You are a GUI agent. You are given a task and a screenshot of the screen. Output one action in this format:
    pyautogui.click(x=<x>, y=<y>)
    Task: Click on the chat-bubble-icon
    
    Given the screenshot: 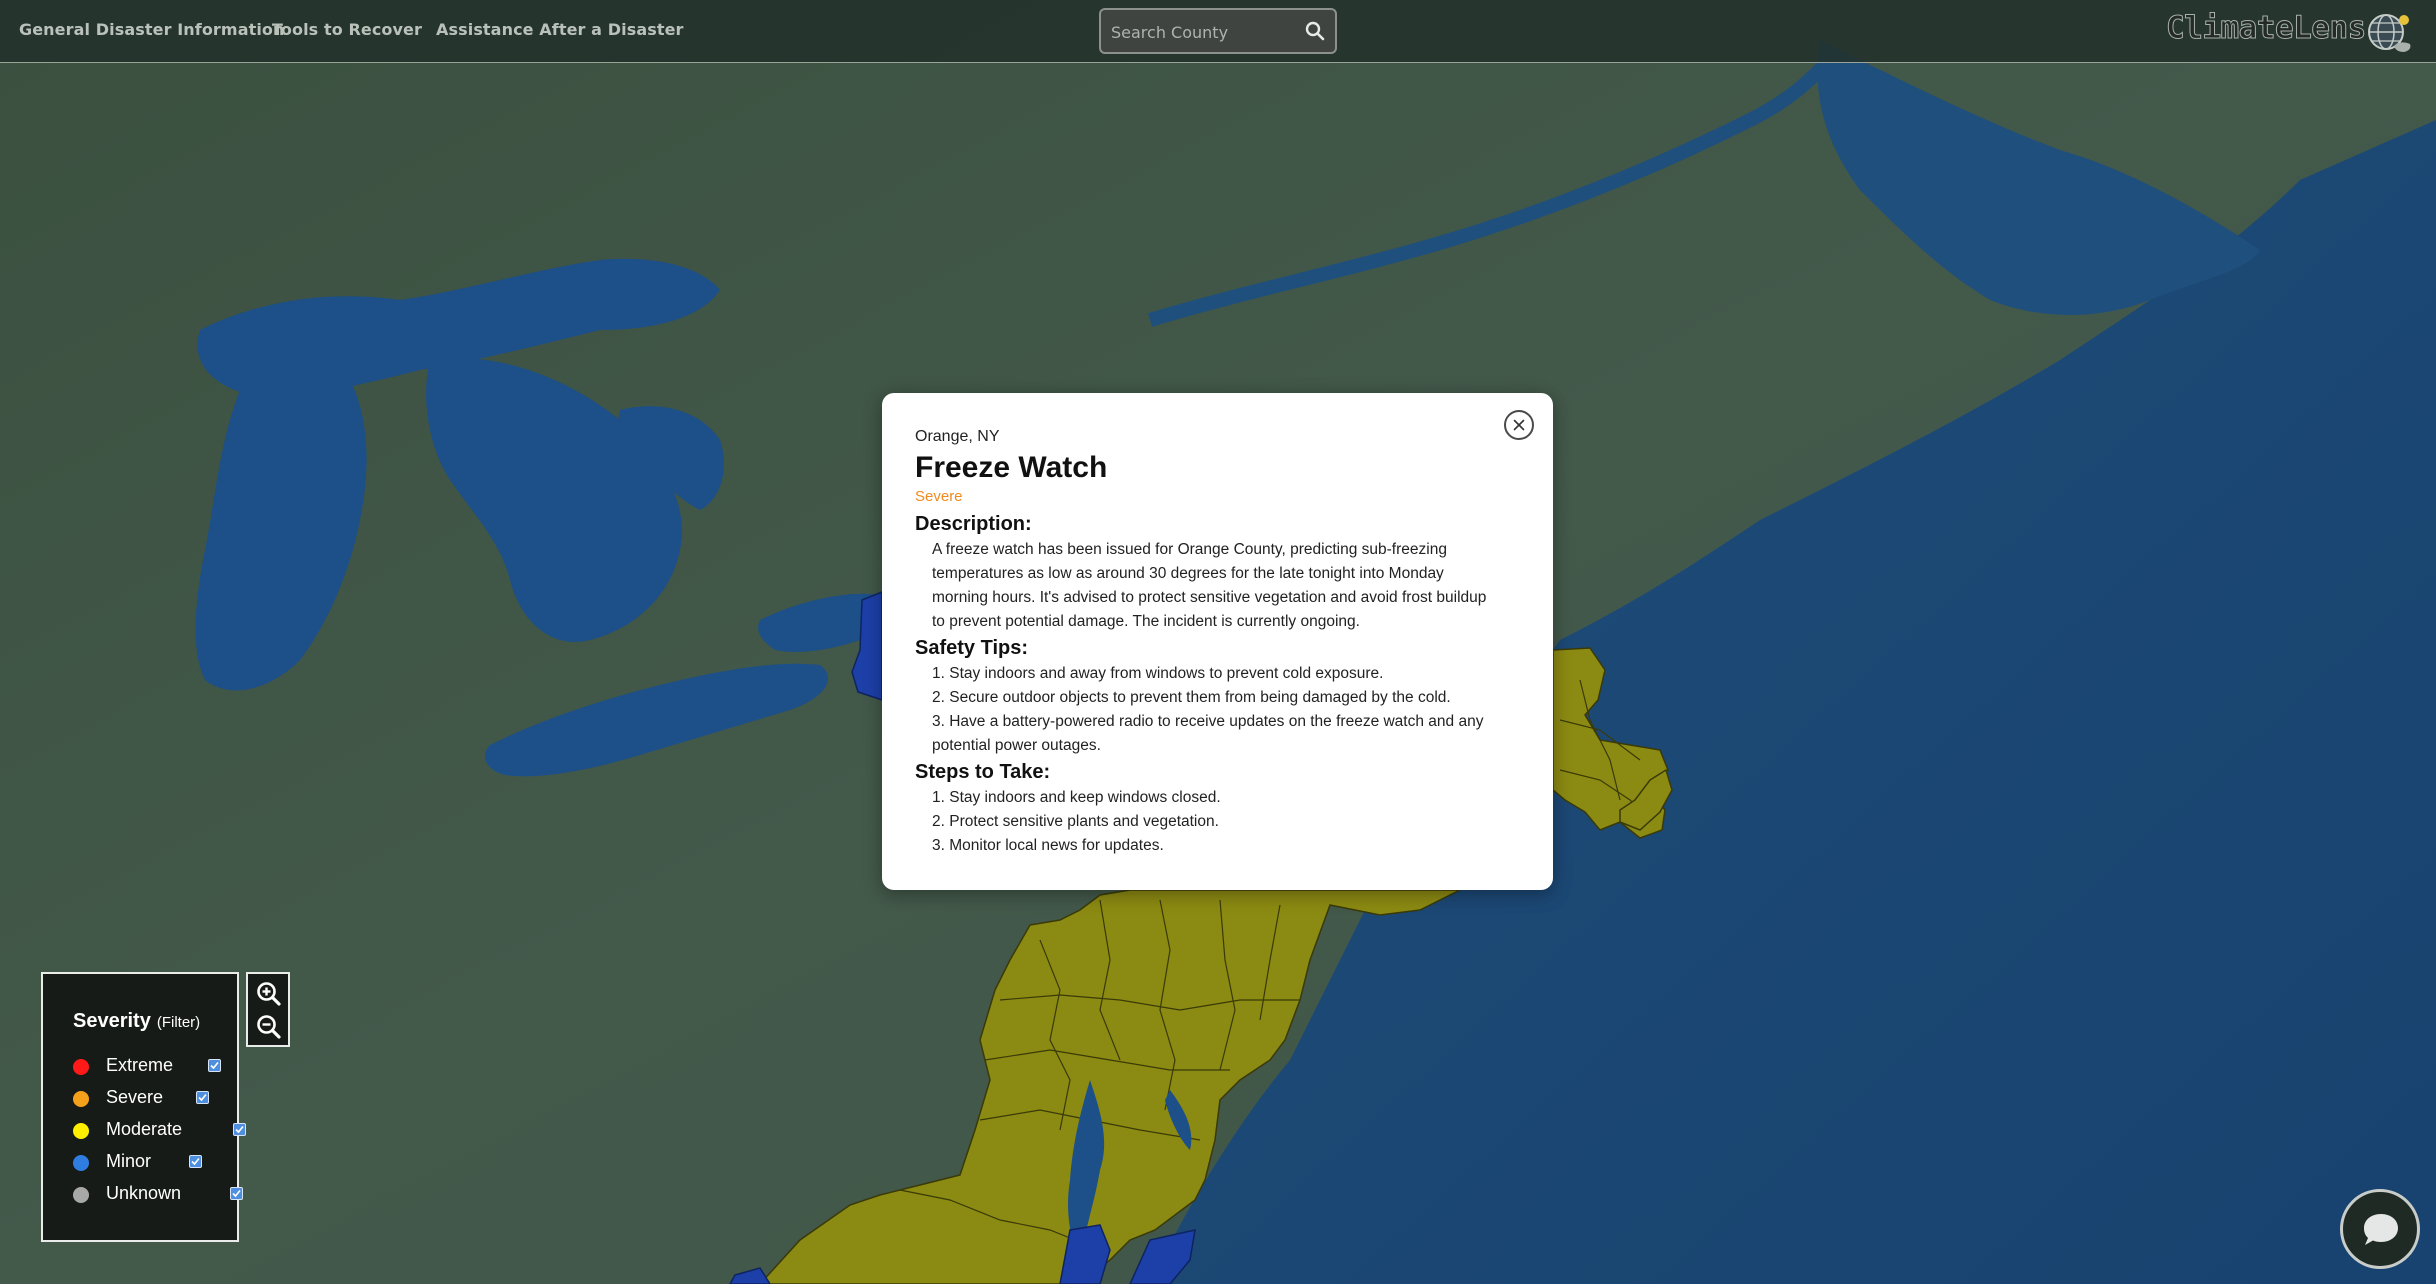 What is the action you would take?
    pyautogui.click(x=2381, y=1229)
    